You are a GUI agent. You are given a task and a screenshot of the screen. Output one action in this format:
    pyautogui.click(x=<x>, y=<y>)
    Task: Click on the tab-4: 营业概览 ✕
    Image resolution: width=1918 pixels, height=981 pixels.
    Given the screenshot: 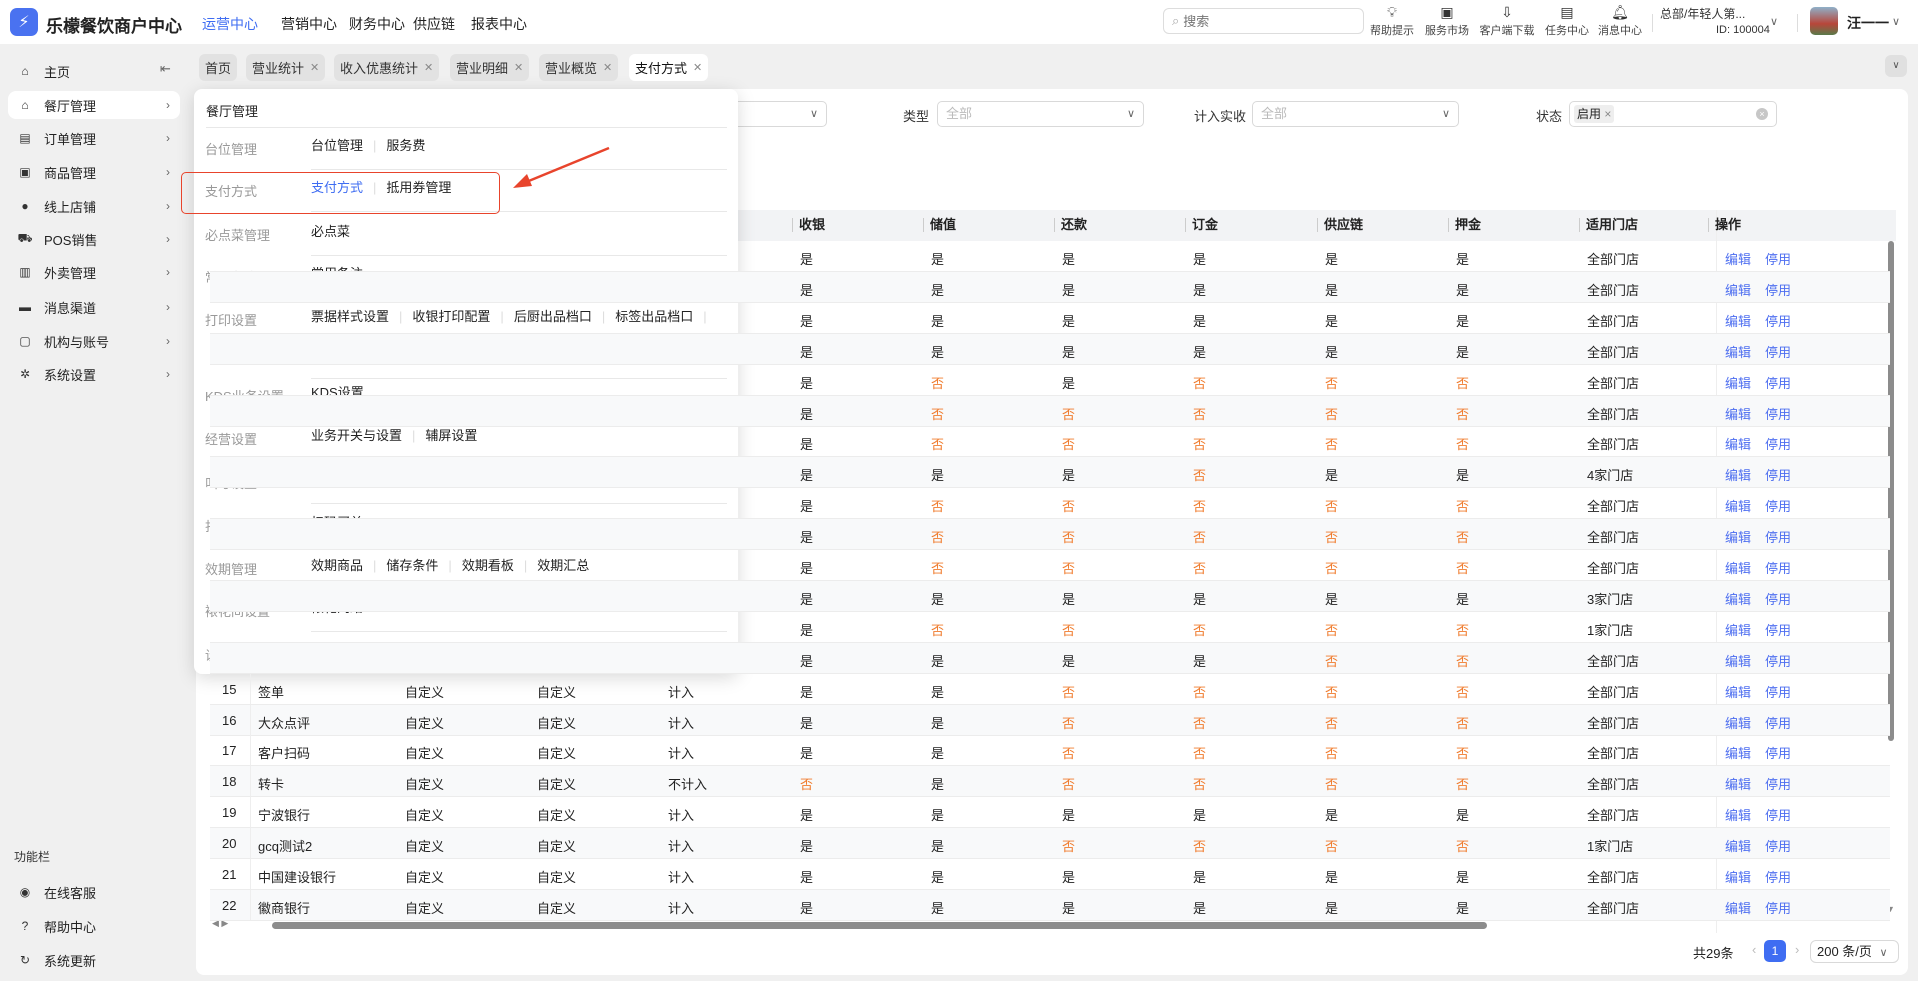 What is the action you would take?
    pyautogui.click(x=579, y=67)
    